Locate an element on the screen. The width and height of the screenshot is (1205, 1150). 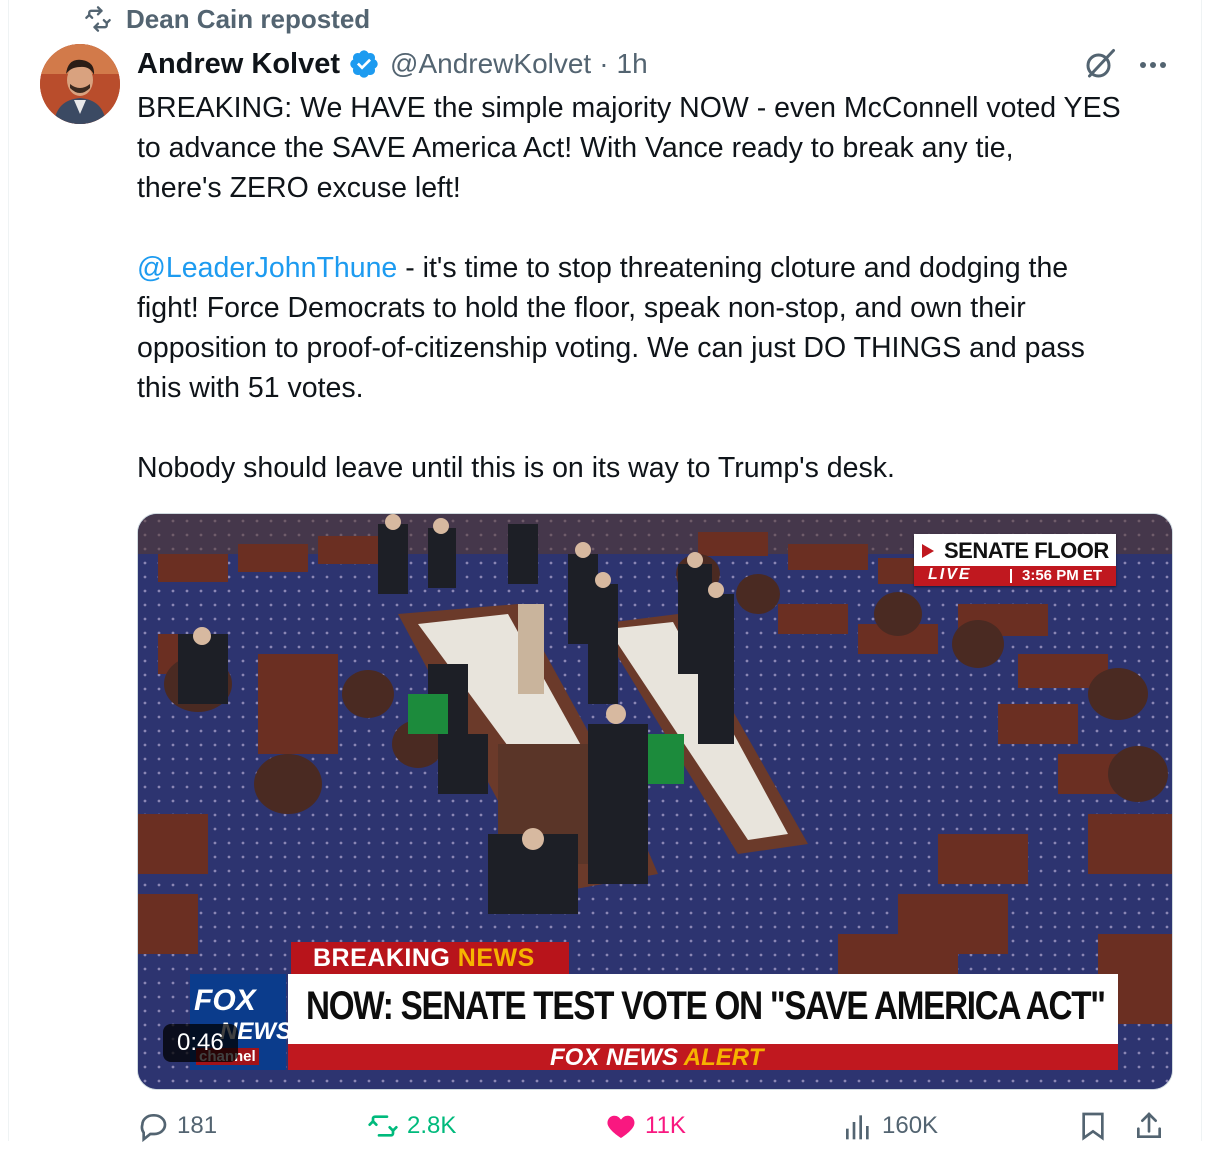
reply-button: 181 is located at coordinates (177, 1126).